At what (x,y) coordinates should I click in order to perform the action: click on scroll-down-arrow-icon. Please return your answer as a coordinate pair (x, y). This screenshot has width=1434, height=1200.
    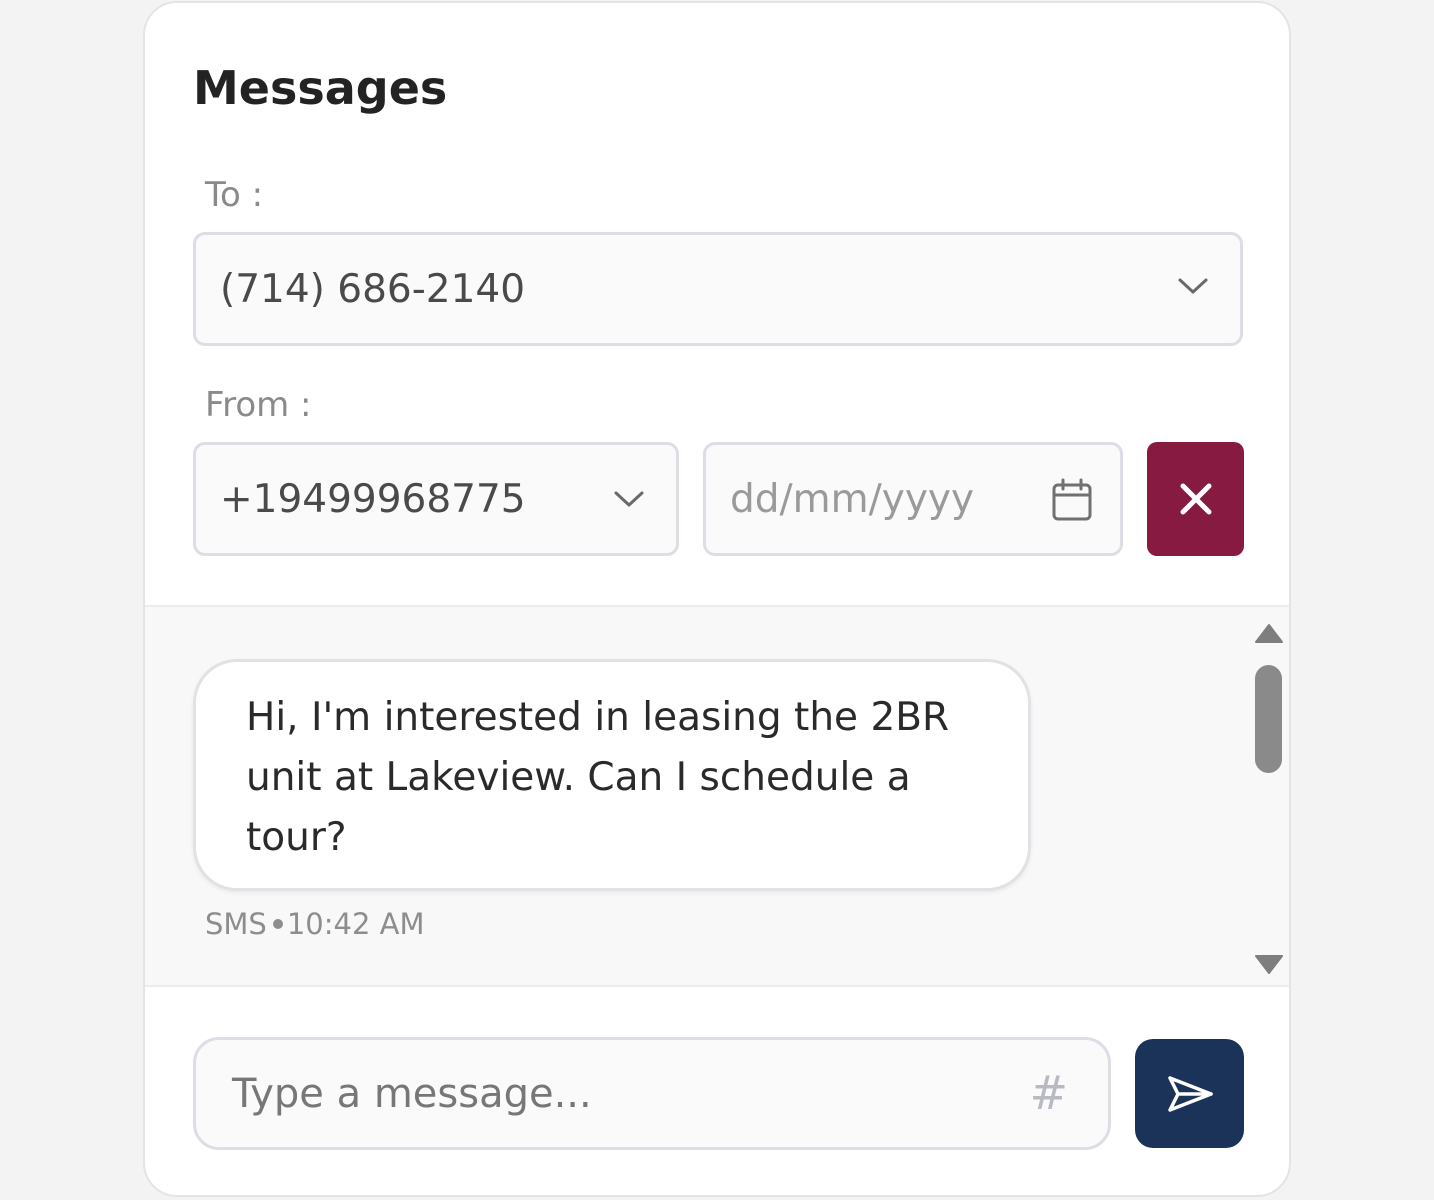
    Looking at the image, I should click on (1269, 964).